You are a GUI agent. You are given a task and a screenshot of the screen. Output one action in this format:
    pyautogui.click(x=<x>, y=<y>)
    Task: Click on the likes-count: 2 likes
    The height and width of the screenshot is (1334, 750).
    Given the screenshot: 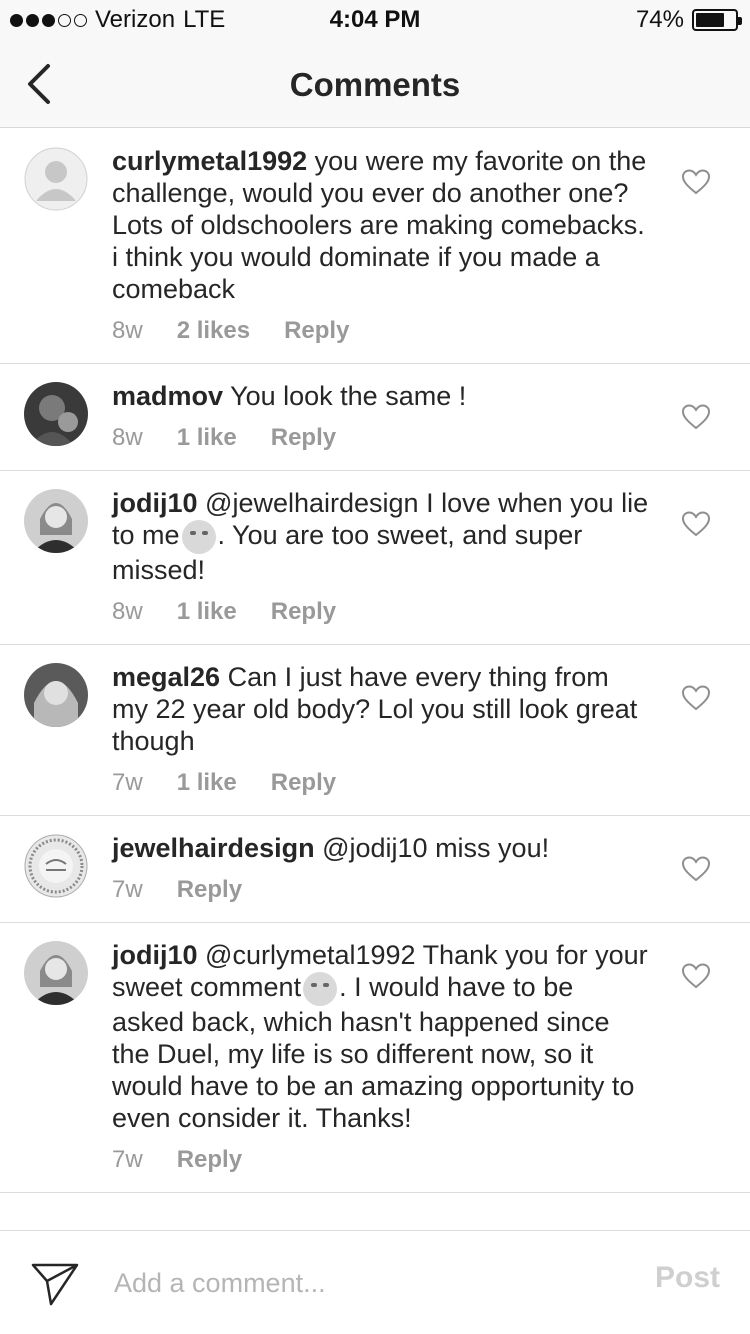 What is the action you would take?
    pyautogui.click(x=213, y=331)
    